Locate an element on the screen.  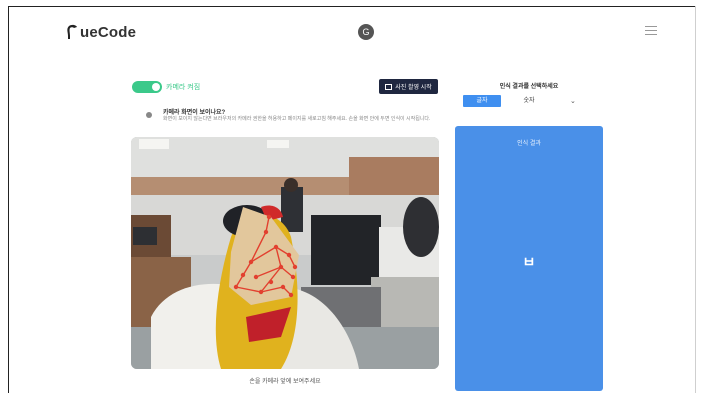
app-logo: ueCode is located at coordinates (101, 32).